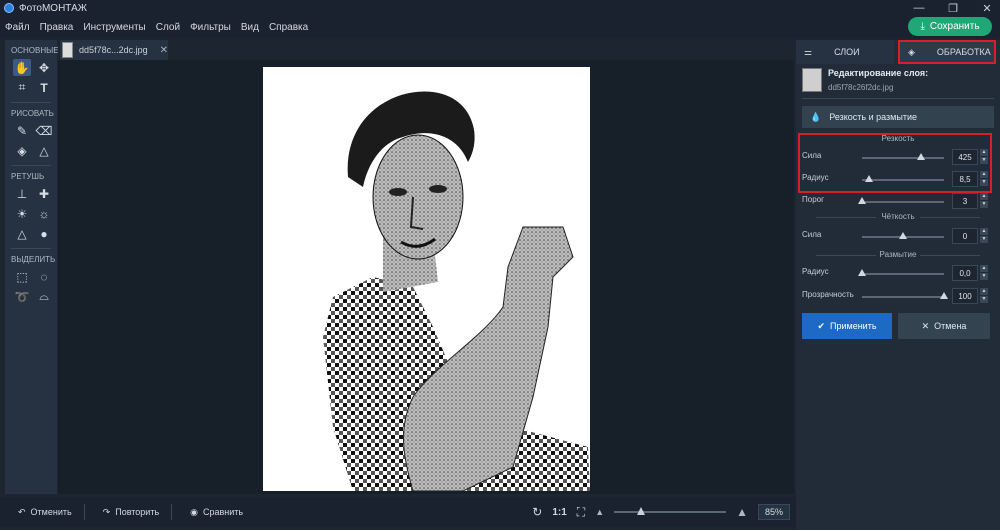 This screenshot has width=1000, height=530. What do you see at coordinates (878, 73) in the screenshot?
I see `layer-title: Редактирование слоя:` at bounding box center [878, 73].